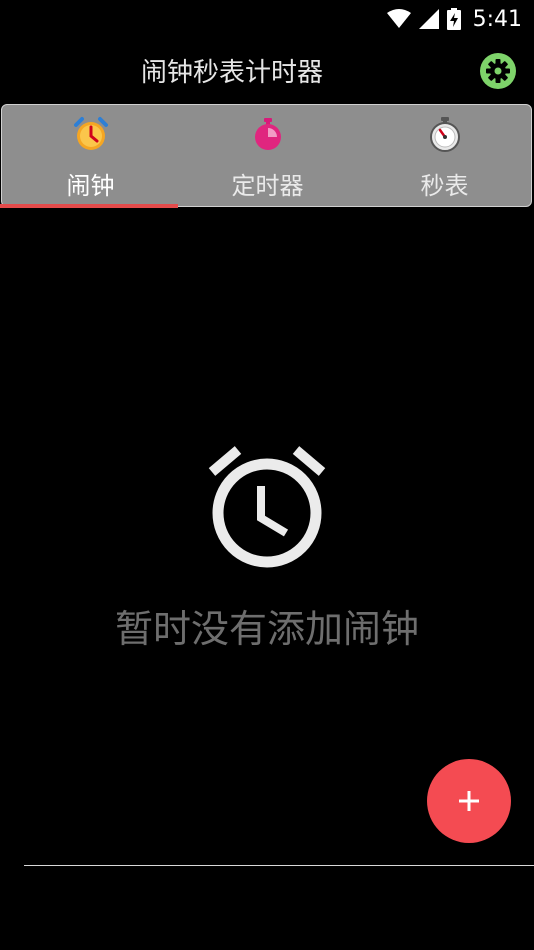  Describe the element at coordinates (267, 186) in the screenshot. I see `tab-label: 定时器` at that location.